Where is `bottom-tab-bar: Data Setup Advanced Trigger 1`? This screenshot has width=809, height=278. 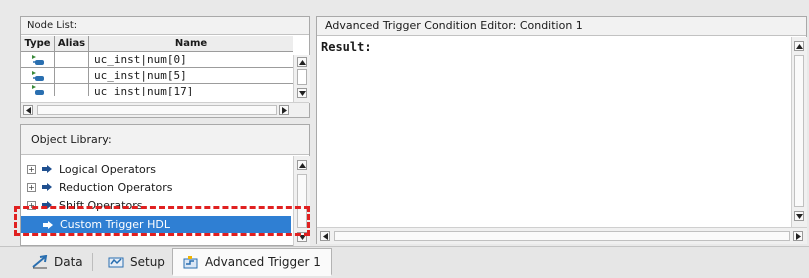
bottom-tab-bar: Data Setup Advanced Trigger 1 is located at coordinates (404, 262).